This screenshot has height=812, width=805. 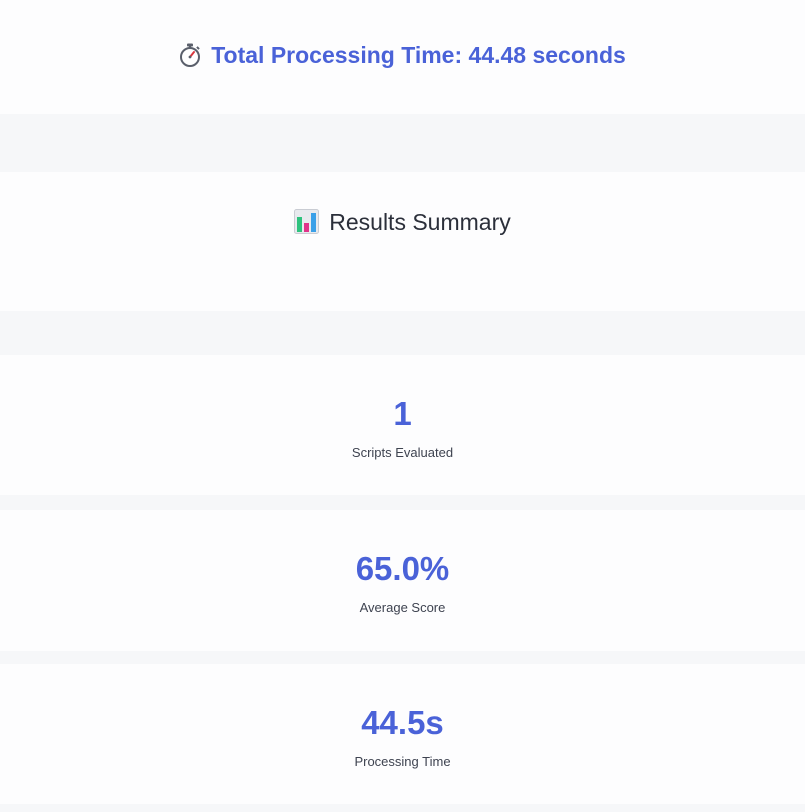 I want to click on results-summary-title: Results Summary, so click(x=420, y=222).